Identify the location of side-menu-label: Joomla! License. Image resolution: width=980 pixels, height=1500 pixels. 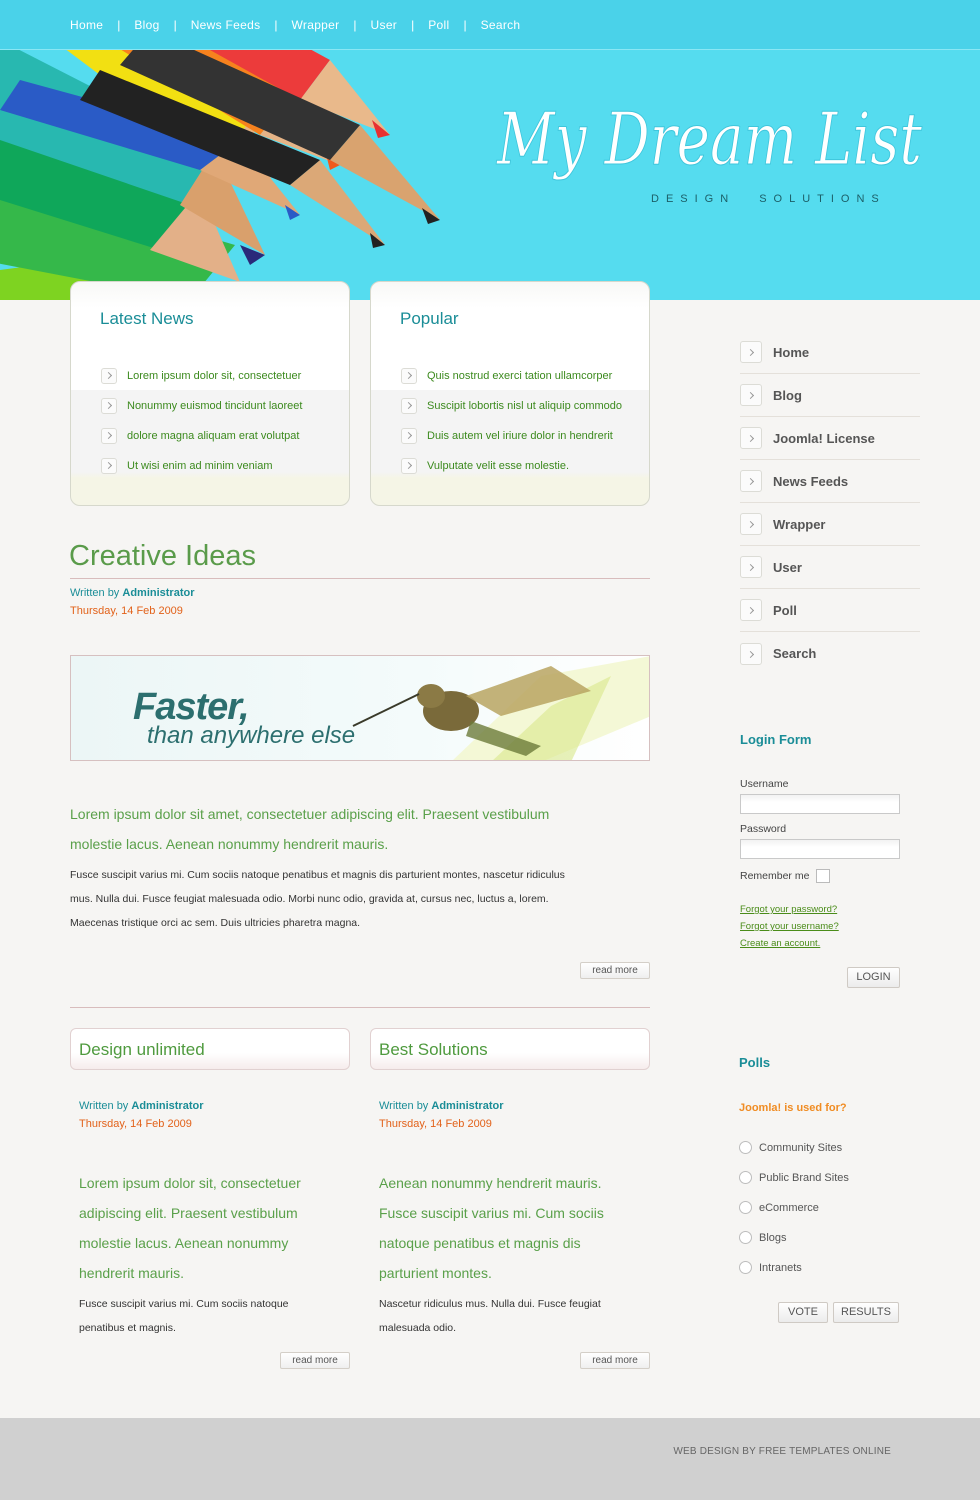
(824, 438).